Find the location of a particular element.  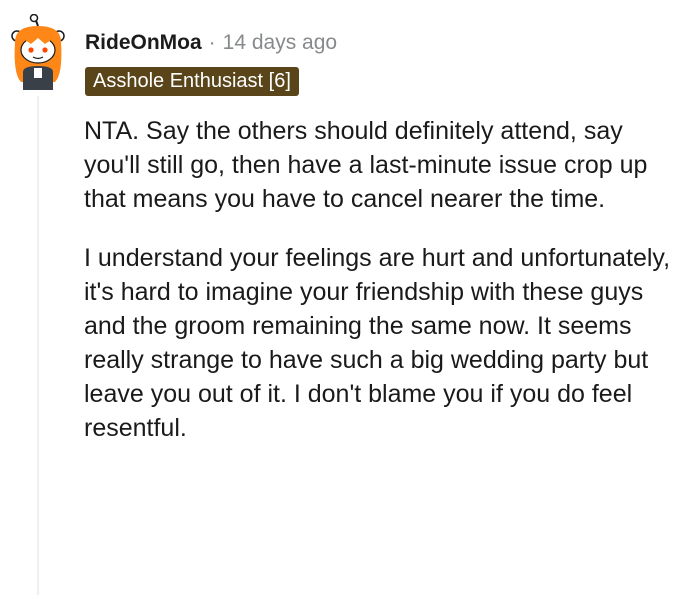

user-flair-badge: Asshole Enthusiast [6] is located at coordinates (192, 81).